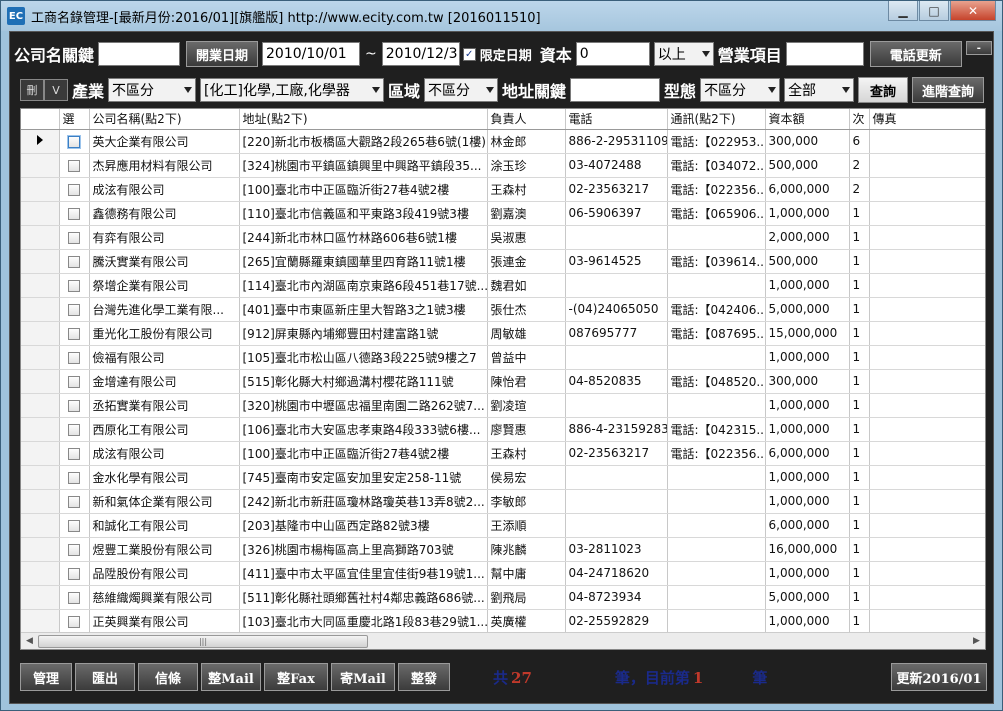 The height and width of the screenshot is (711, 1003). Describe the element at coordinates (296, 677) in the screenshot. I see `batch-fax-button: 整Fax` at that location.